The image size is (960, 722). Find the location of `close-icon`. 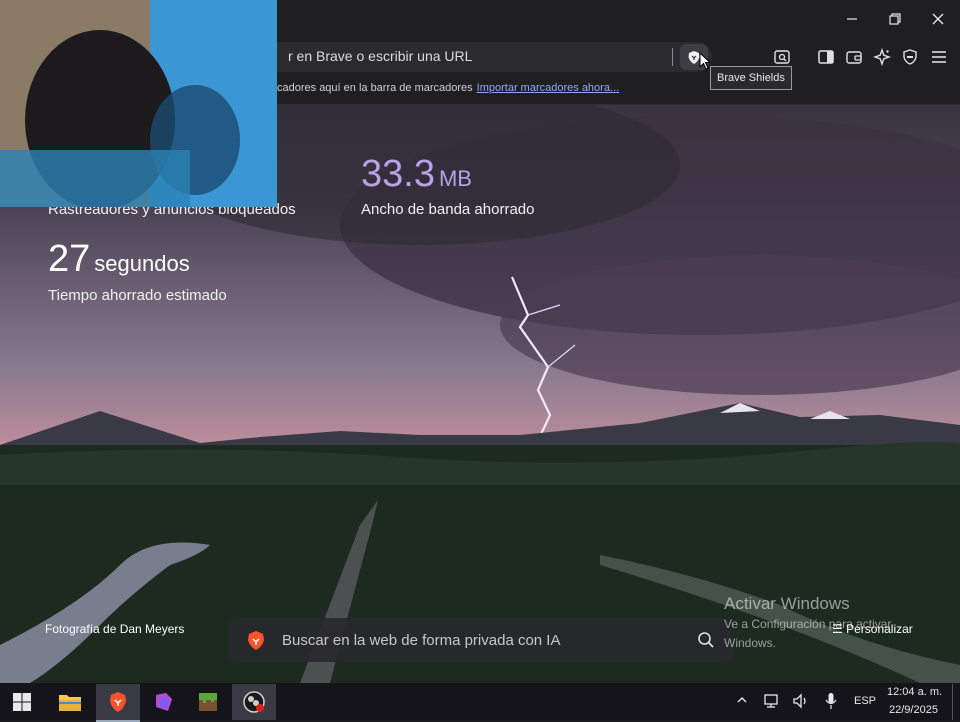

close-icon is located at coordinates (938, 19).